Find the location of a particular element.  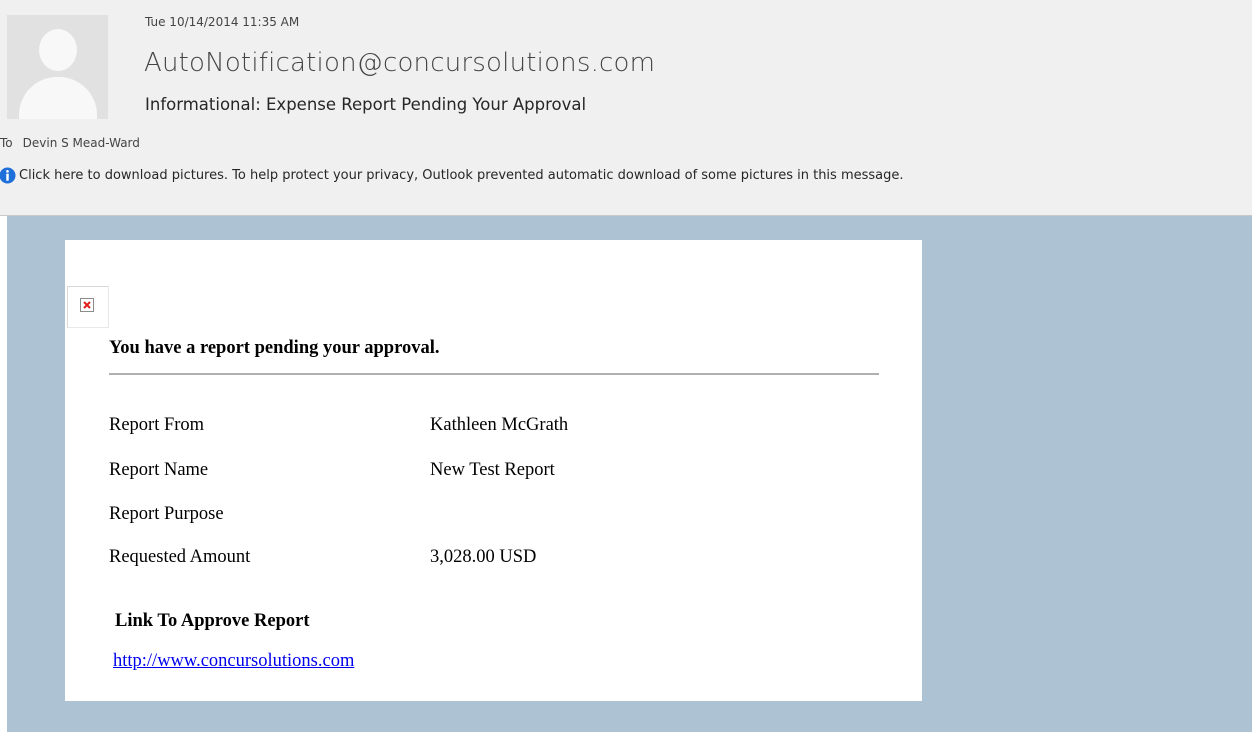

message-date: Tue 10/14/2014 11:35 AM is located at coordinates (222, 22).